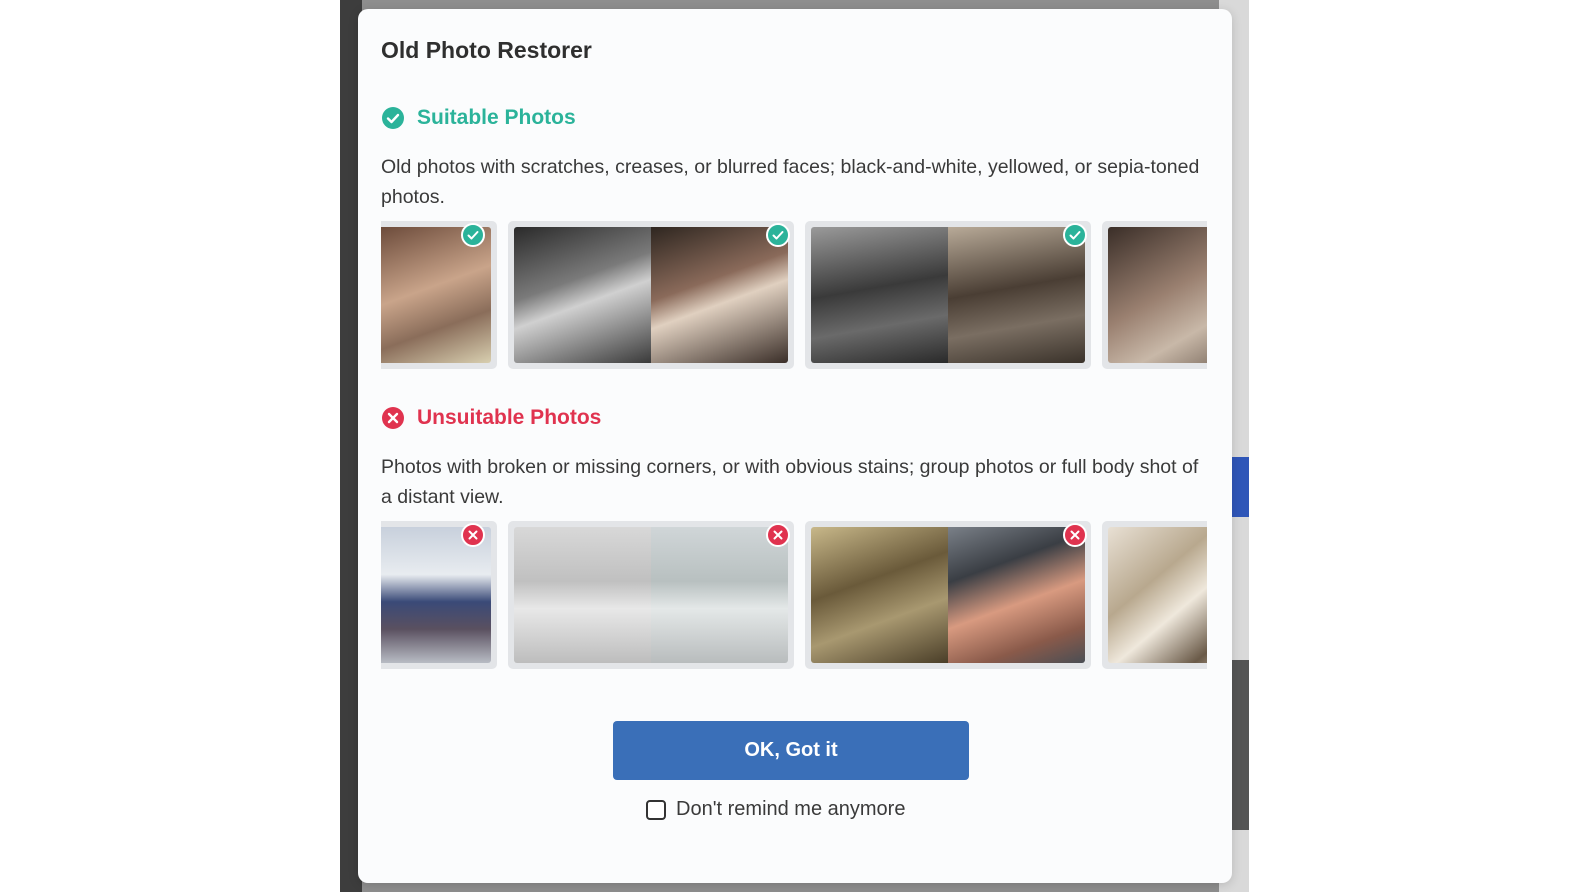  Describe the element at coordinates (509, 417) in the screenshot. I see `unsuitable-heading-label: Unsuitable Photos` at that location.